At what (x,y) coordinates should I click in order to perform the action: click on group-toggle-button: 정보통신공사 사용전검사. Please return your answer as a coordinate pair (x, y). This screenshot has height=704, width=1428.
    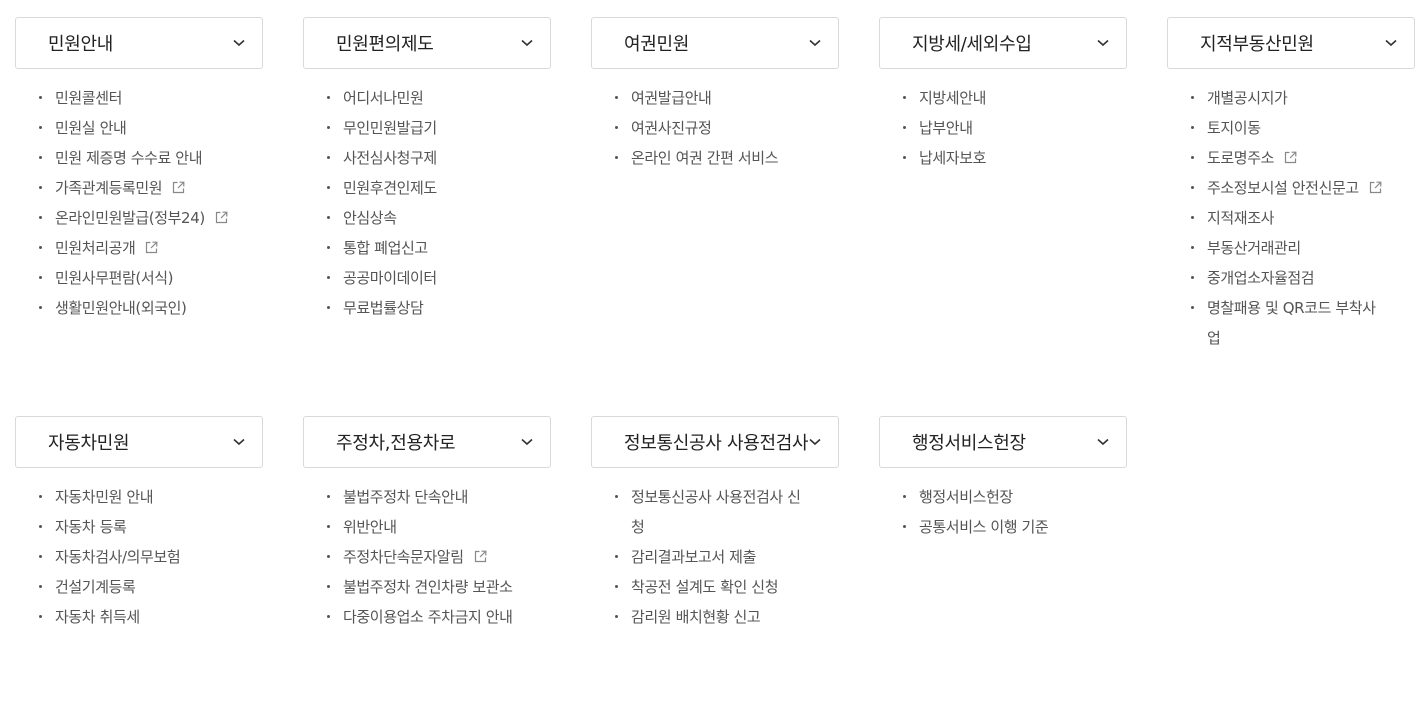
    Looking at the image, I should click on (715, 442).